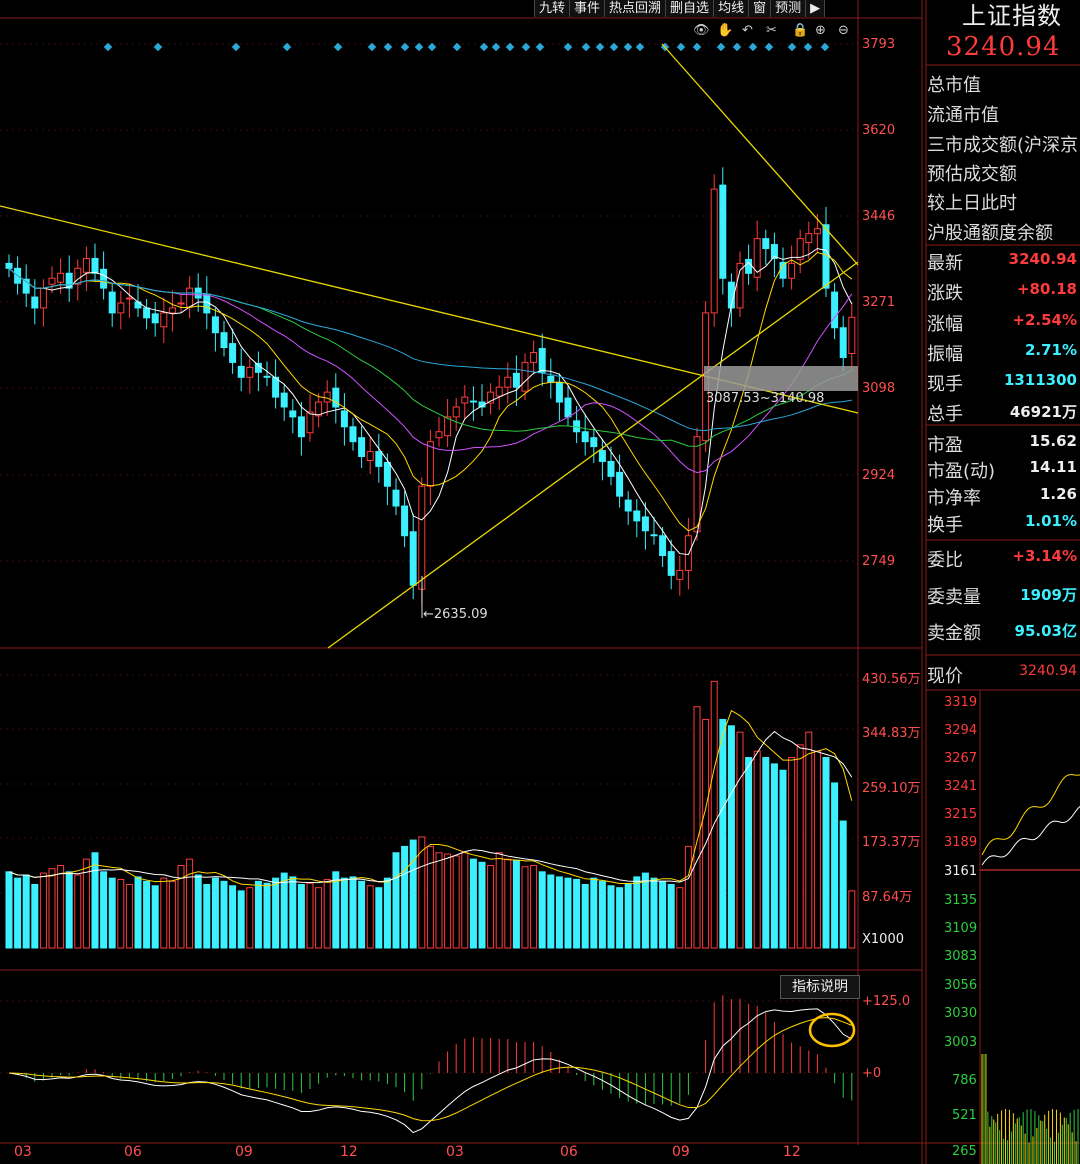 This screenshot has width=1080, height=1164. Describe the element at coordinates (588, 8) in the screenshot. I see `toolbar-events: 事件` at that location.